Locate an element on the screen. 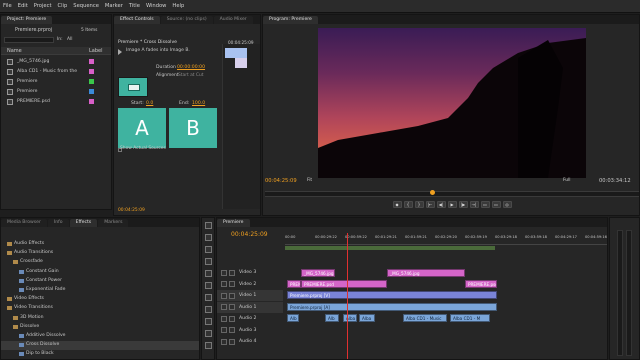 This screenshot has width=640, height=360. quality-select: Full is located at coordinates (567, 180).